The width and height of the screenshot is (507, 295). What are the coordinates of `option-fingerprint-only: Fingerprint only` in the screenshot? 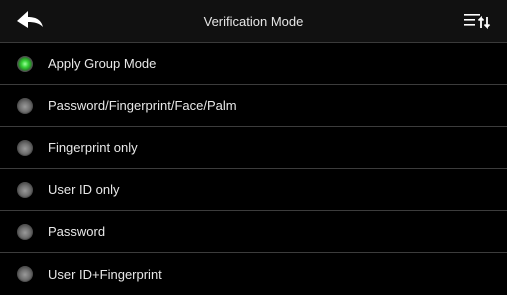 It's located at (253, 148).